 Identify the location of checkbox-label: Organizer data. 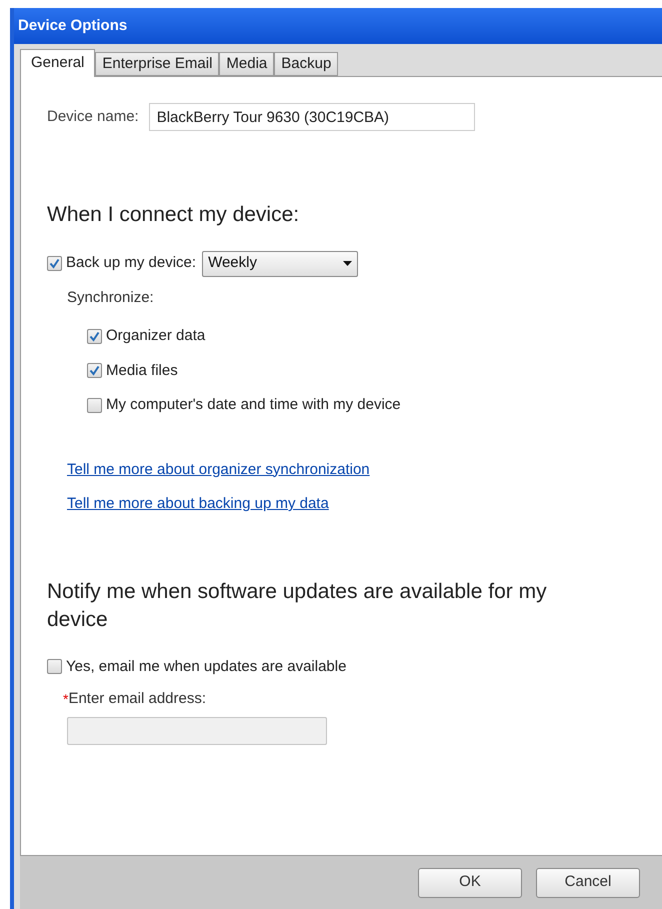
(156, 336).